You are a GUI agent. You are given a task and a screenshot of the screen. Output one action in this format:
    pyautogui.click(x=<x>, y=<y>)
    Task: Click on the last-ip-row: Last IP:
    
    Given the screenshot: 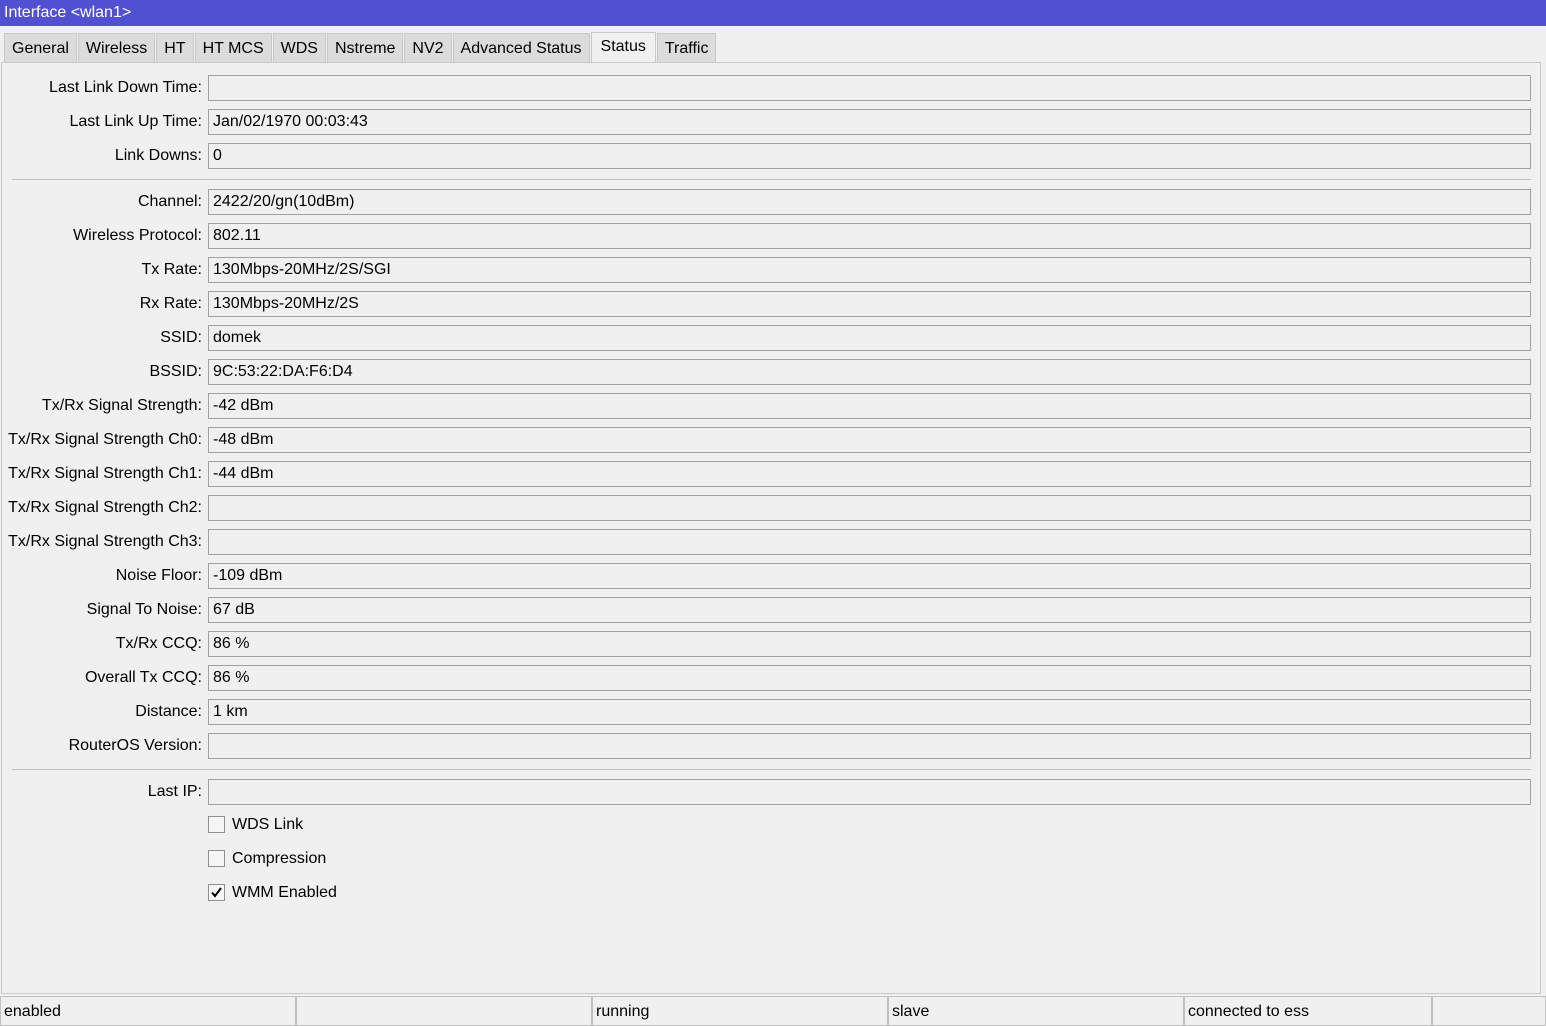 What is the action you would take?
    pyautogui.click(x=772, y=792)
    